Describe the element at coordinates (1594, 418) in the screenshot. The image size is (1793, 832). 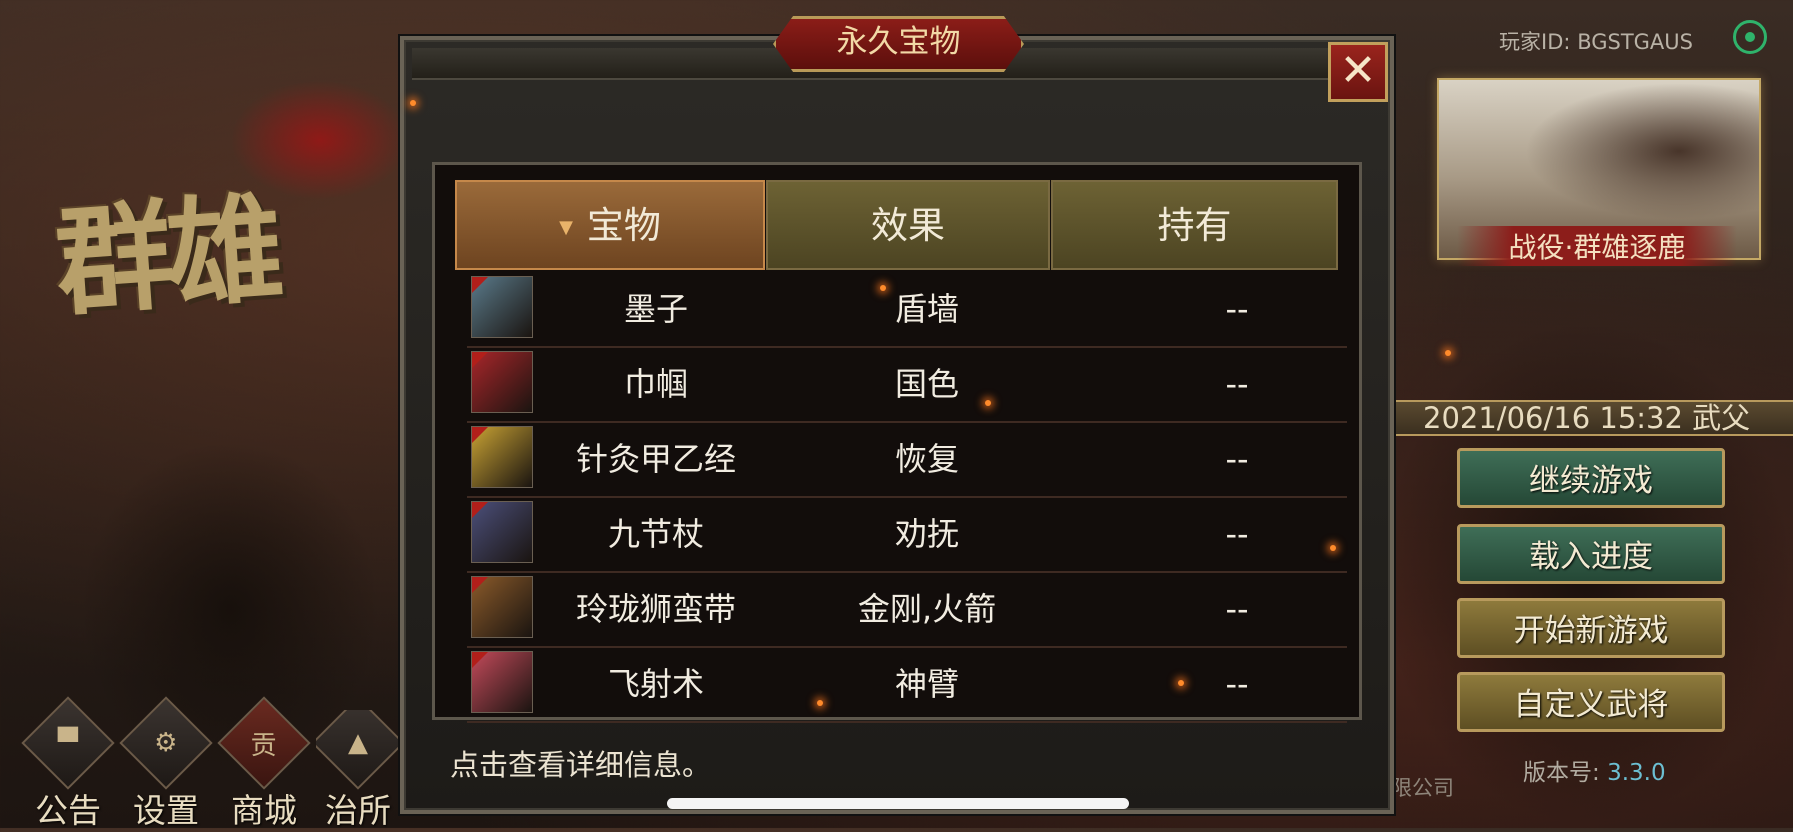
I see `save-info: 2021/06/16 15:32 武父` at that location.